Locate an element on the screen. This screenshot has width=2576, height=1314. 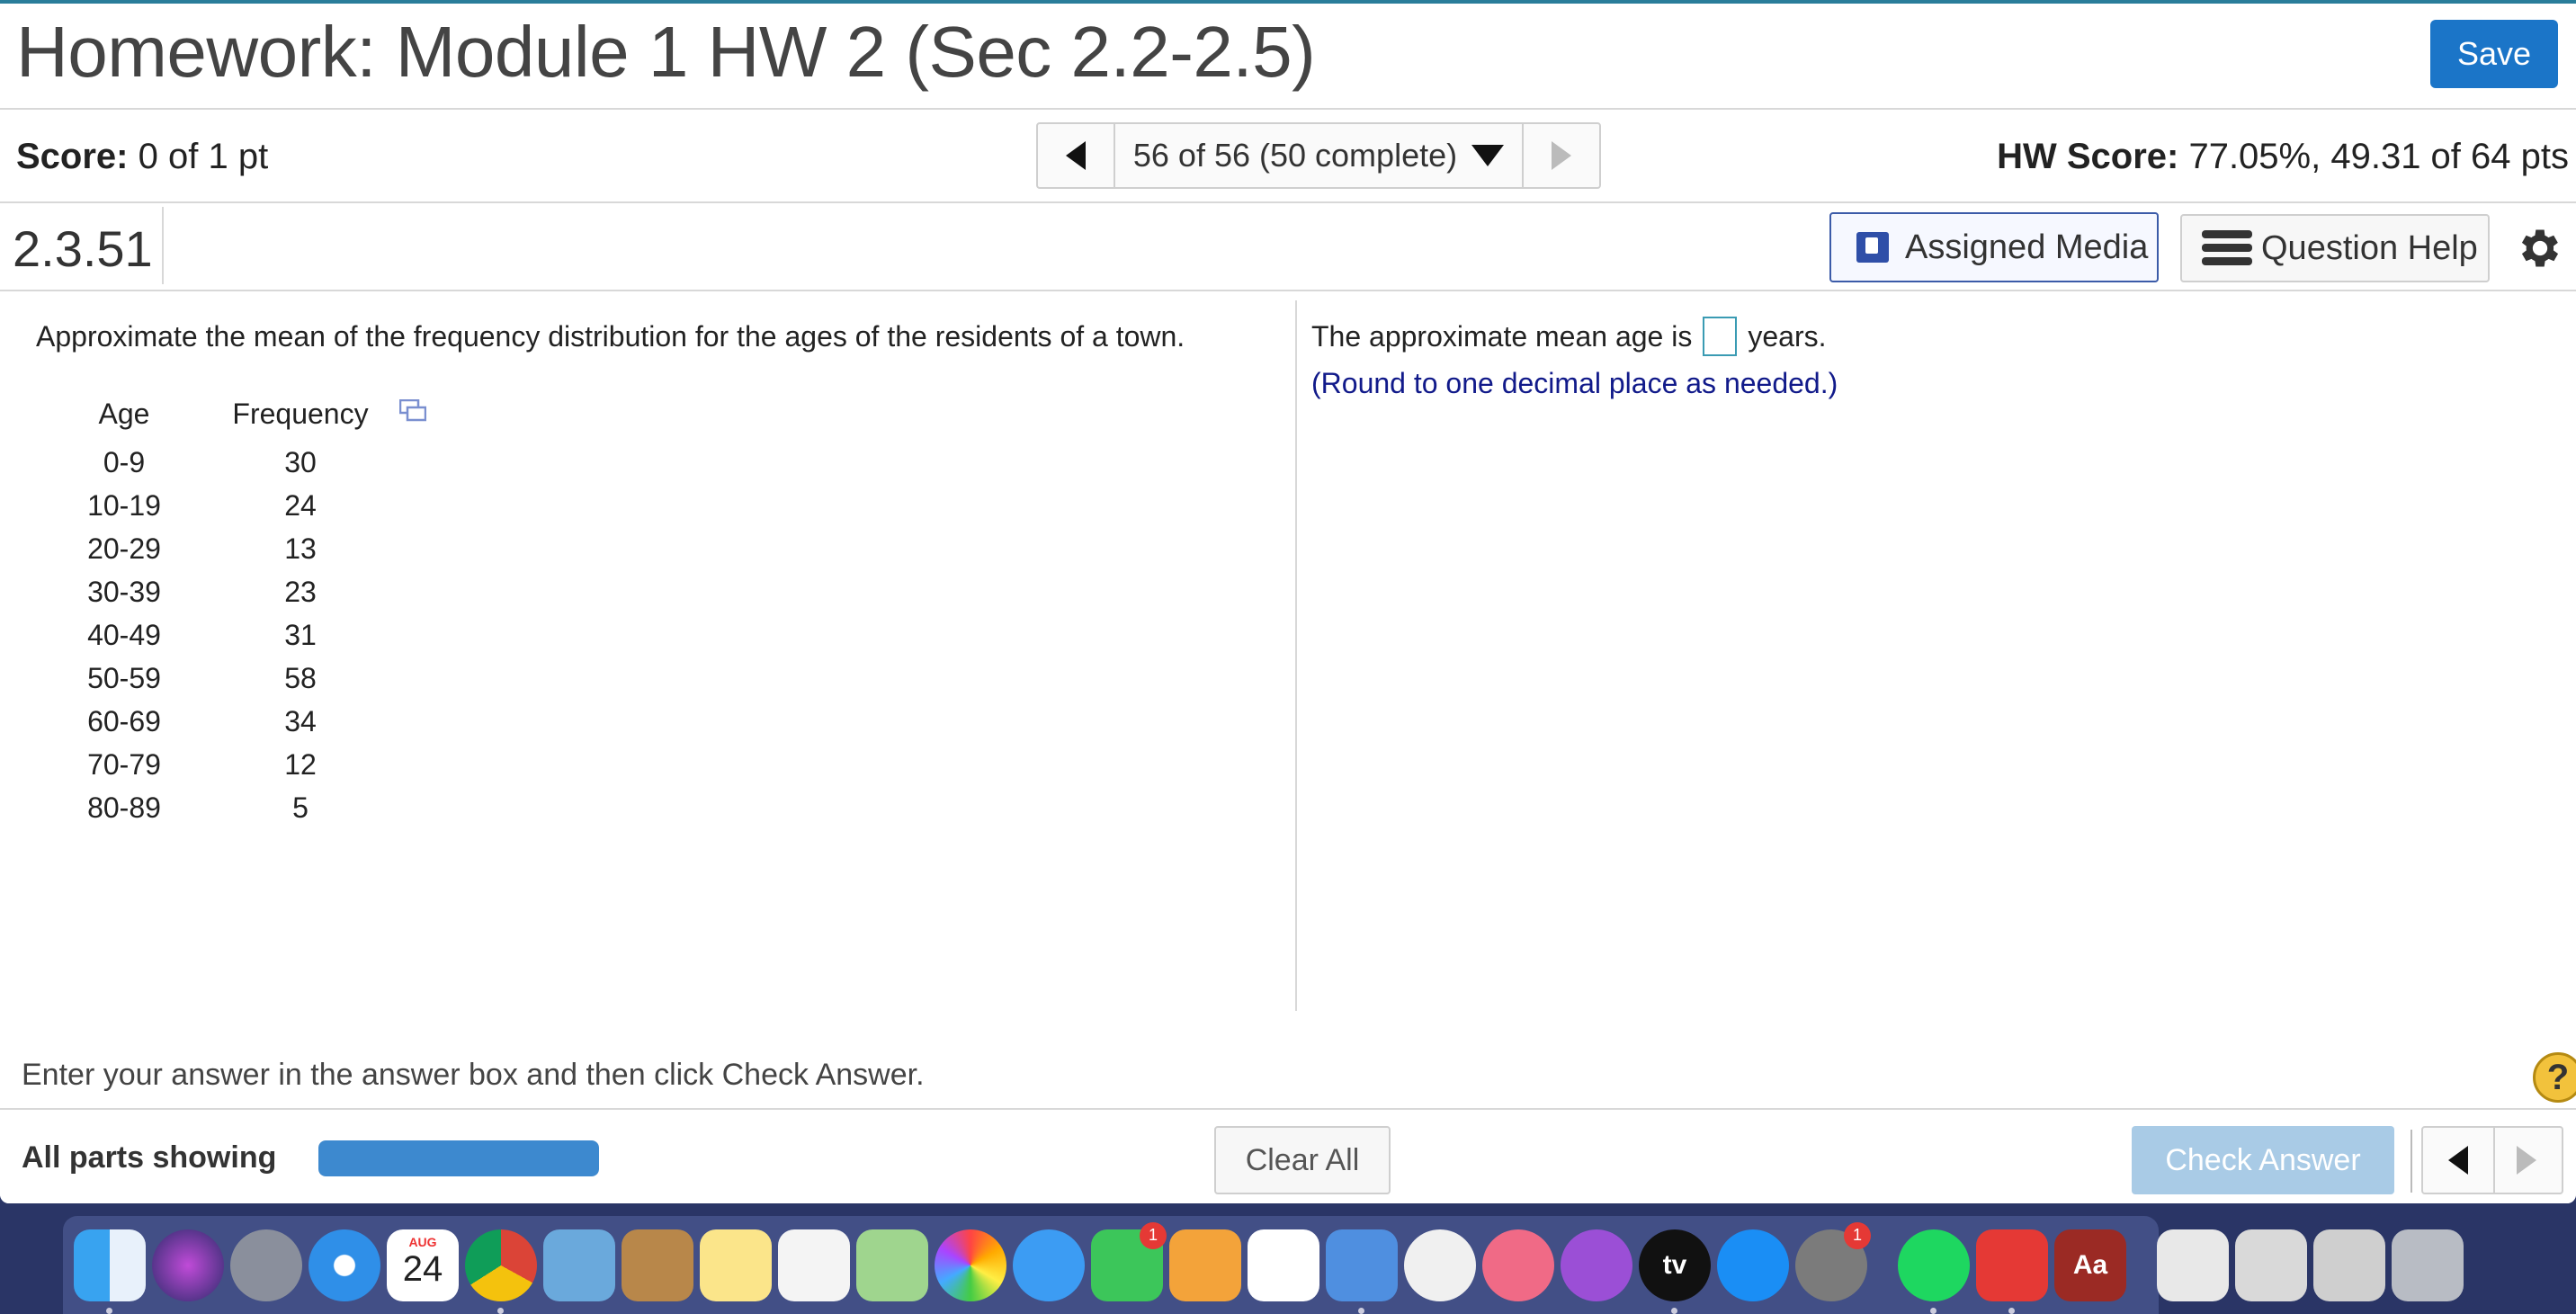
podcasts-icon is located at coordinates (1596, 1265).